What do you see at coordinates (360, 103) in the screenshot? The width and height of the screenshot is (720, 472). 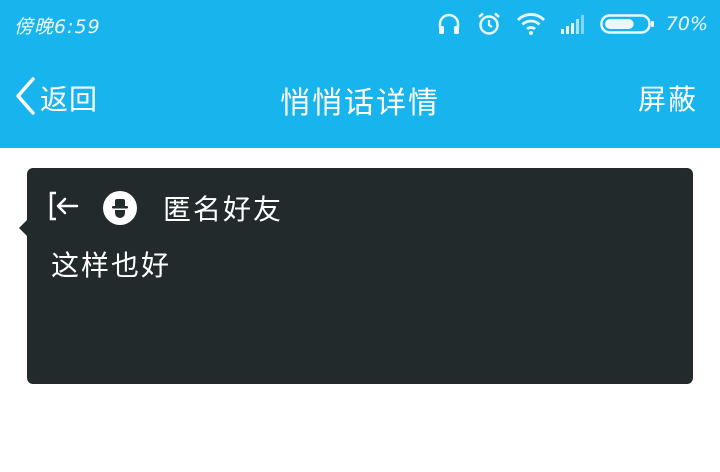 I see `page-title: 悄悄话详情` at bounding box center [360, 103].